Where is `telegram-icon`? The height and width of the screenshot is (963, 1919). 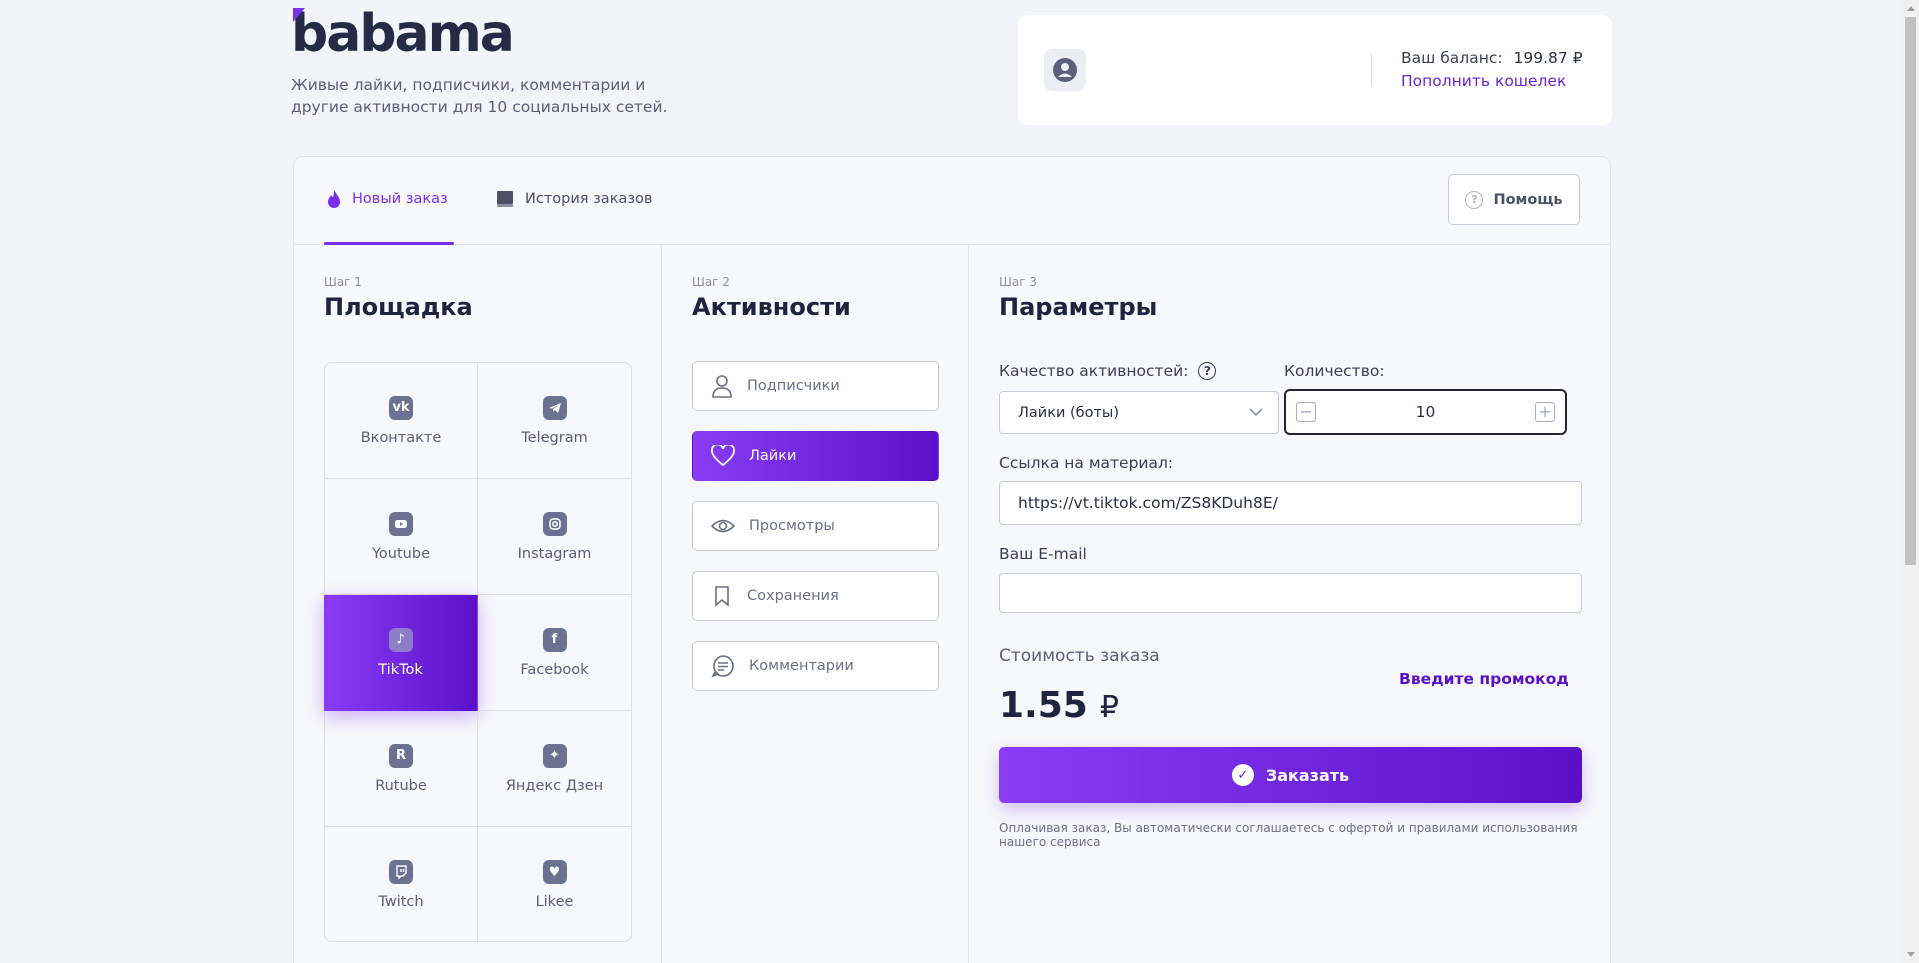
telegram-icon is located at coordinates (554, 407).